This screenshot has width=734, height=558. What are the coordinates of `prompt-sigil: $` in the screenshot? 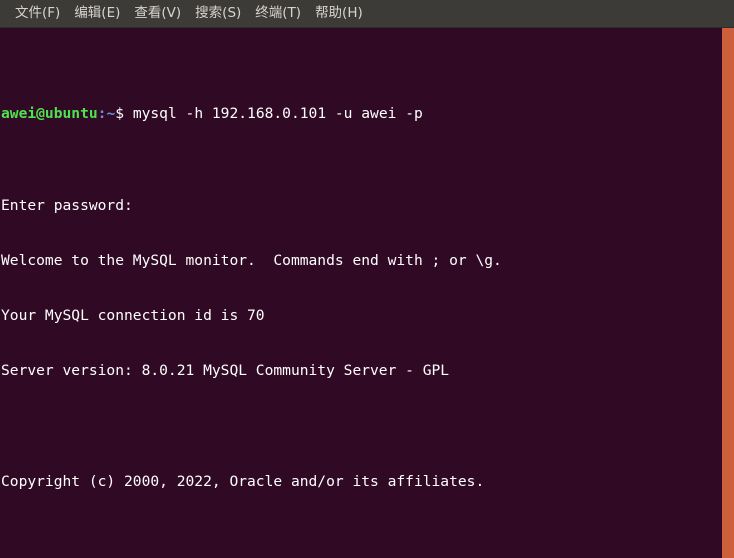 It's located at (120, 113).